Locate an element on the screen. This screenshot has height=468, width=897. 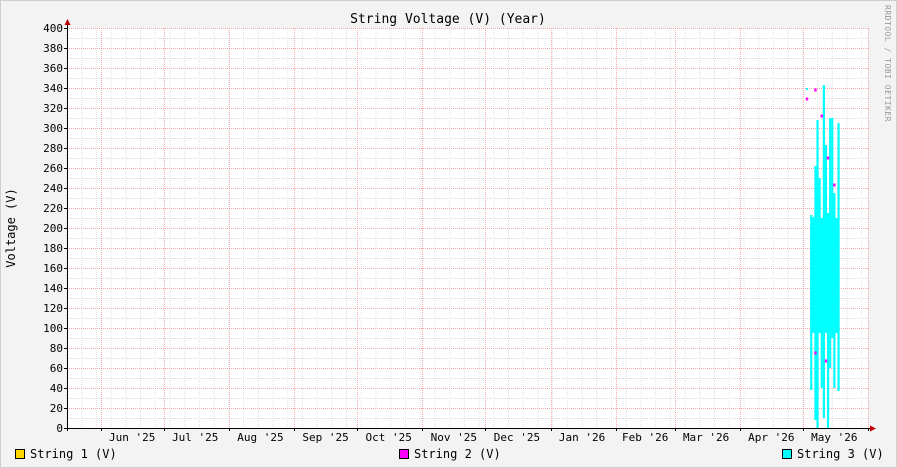
chart-title: String Voltage (V) (Year) is located at coordinates (448, 19).